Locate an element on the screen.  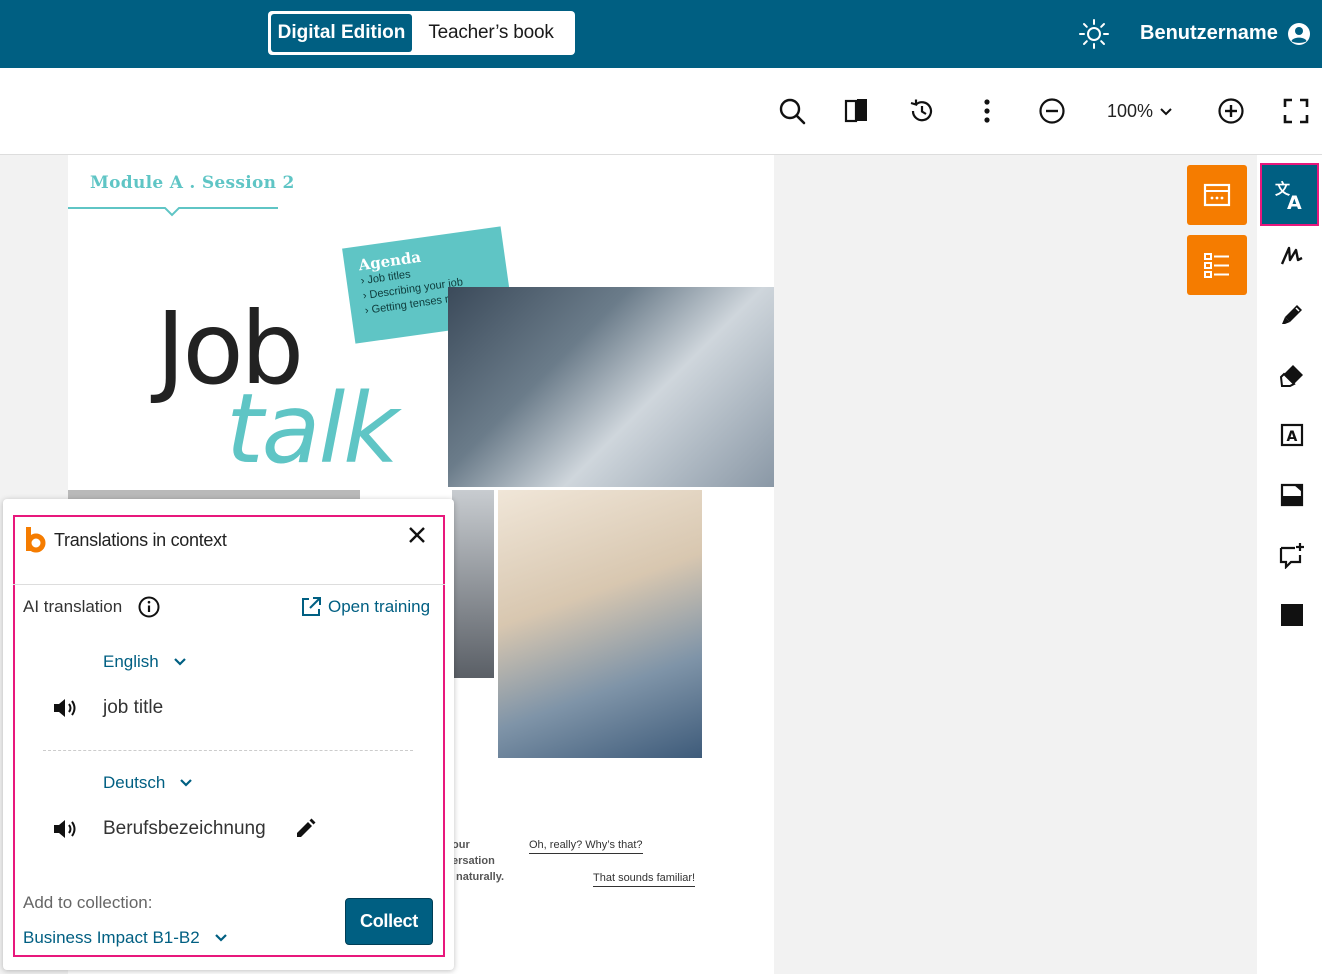
add-comment-button is located at coordinates (1292, 555).